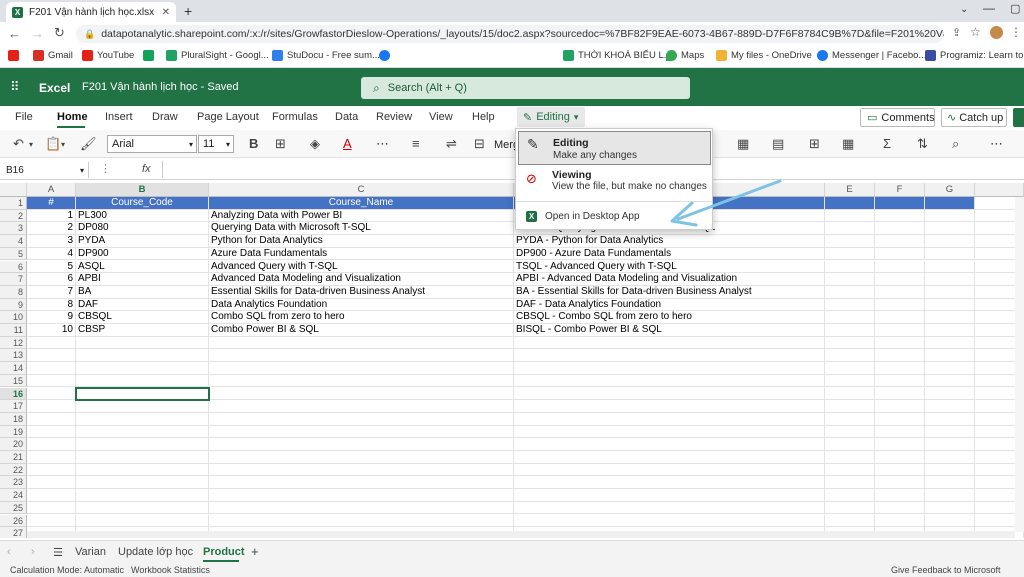  What do you see at coordinates (848, 144) in the screenshot?
I see `format-cells-icon: ▦` at bounding box center [848, 144].